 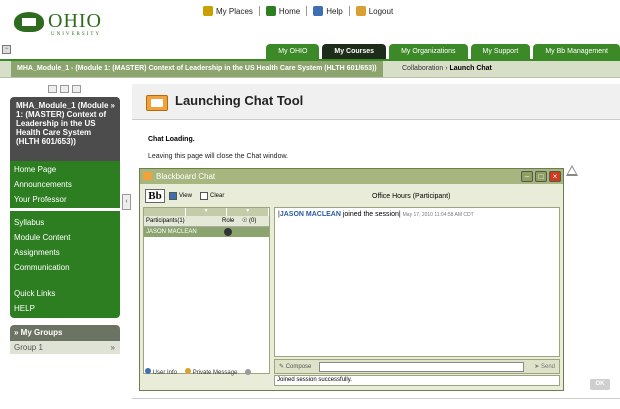 What do you see at coordinates (6, 49) in the screenshot?
I see `collapse-header-button: −` at bounding box center [6, 49].